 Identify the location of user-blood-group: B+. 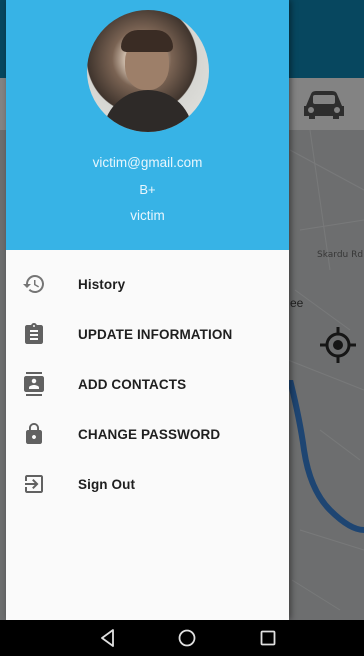
(147, 189).